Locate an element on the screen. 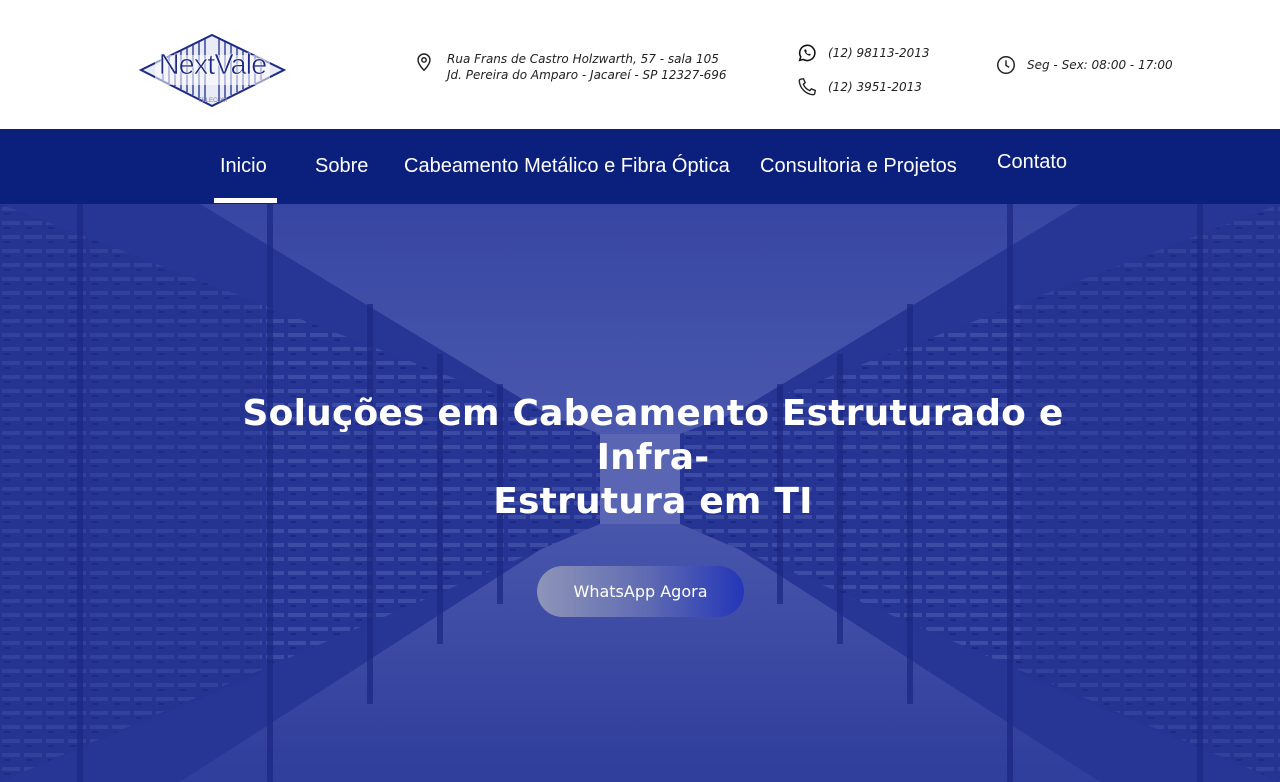 This screenshot has width=1280, height=782. phone-icon is located at coordinates (807, 87).